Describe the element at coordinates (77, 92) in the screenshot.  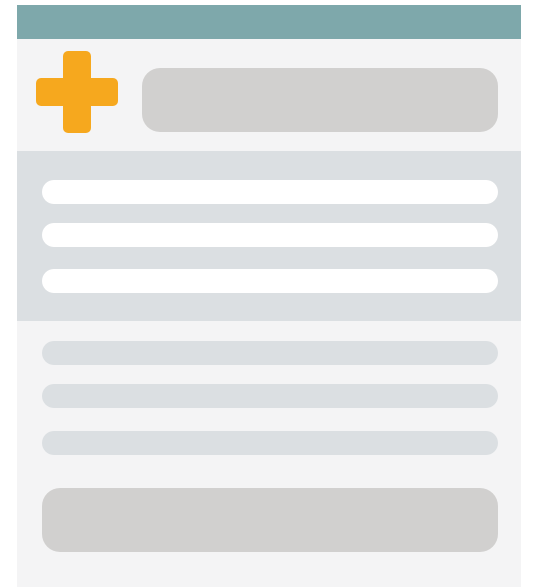
I see `plus-icon` at that location.